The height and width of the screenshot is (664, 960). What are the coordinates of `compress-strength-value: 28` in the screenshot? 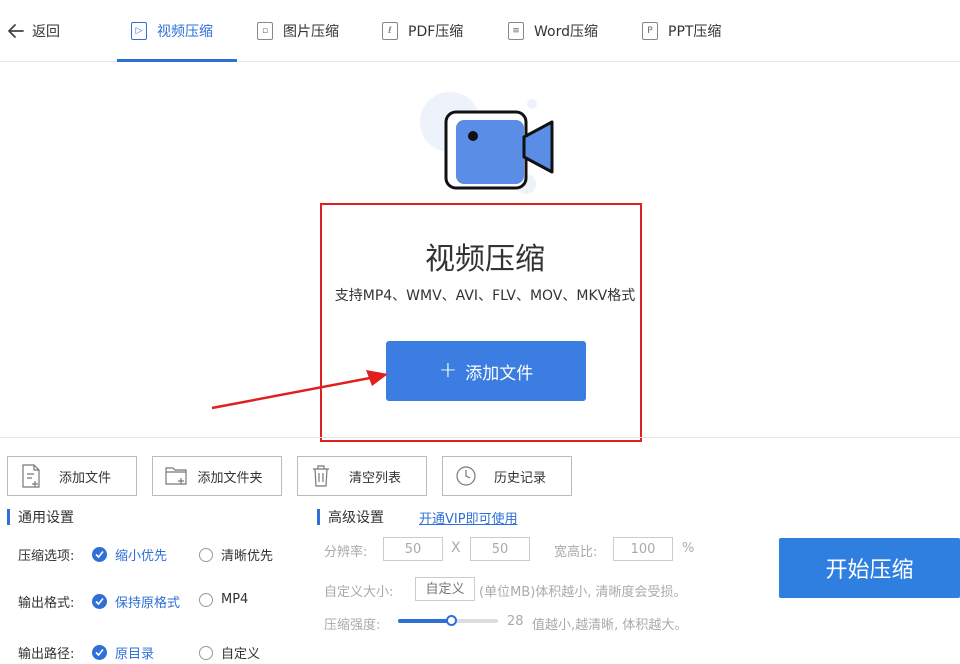 It's located at (515, 621).